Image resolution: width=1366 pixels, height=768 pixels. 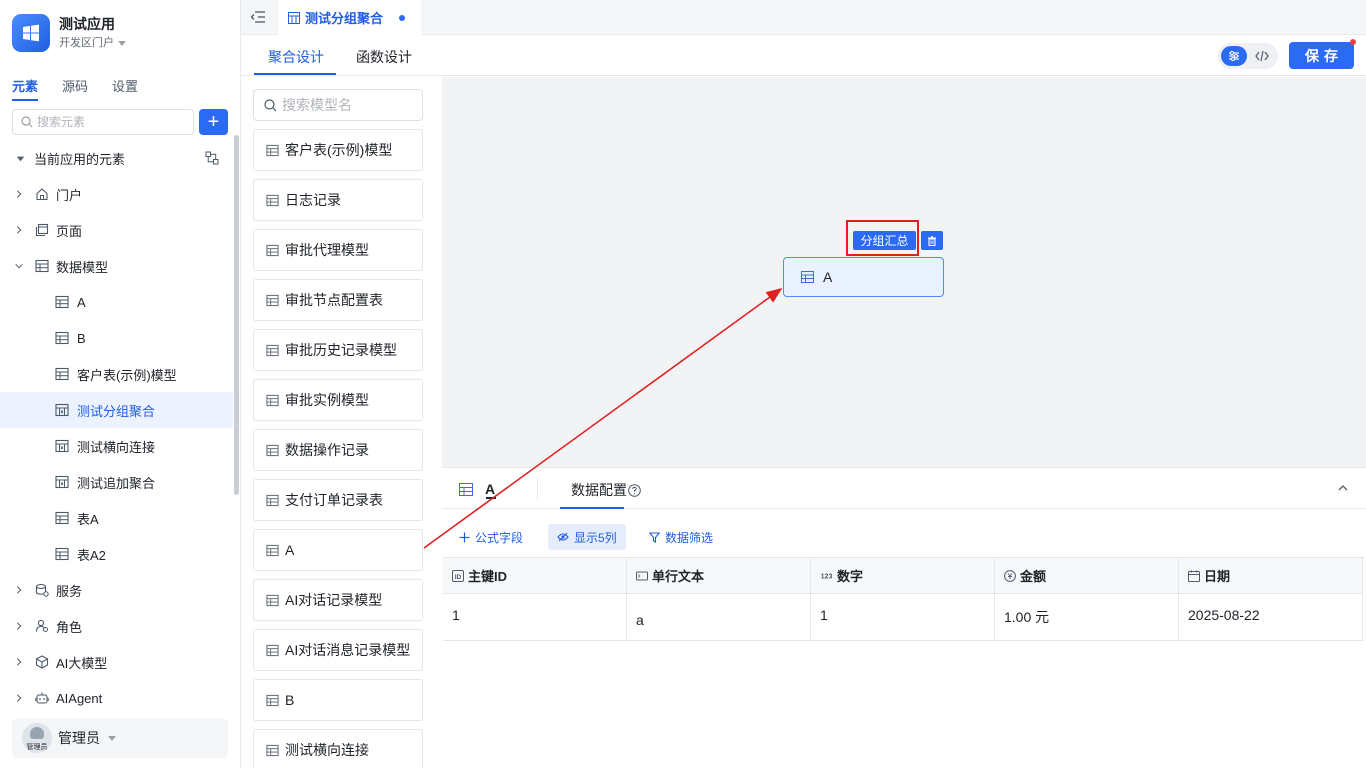 I want to click on cell-amount: 1.00 元, so click(x=1087, y=617).